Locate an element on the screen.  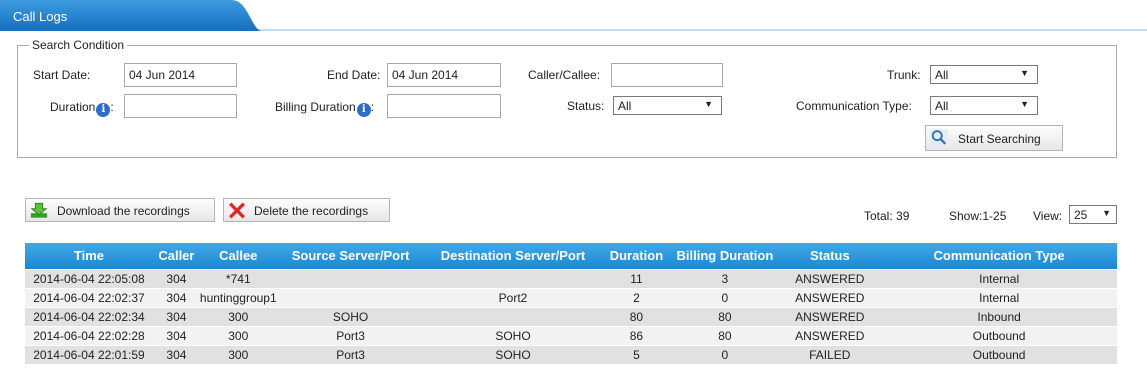
column-header-billing-duration: Billing Duration is located at coordinates (725, 256).